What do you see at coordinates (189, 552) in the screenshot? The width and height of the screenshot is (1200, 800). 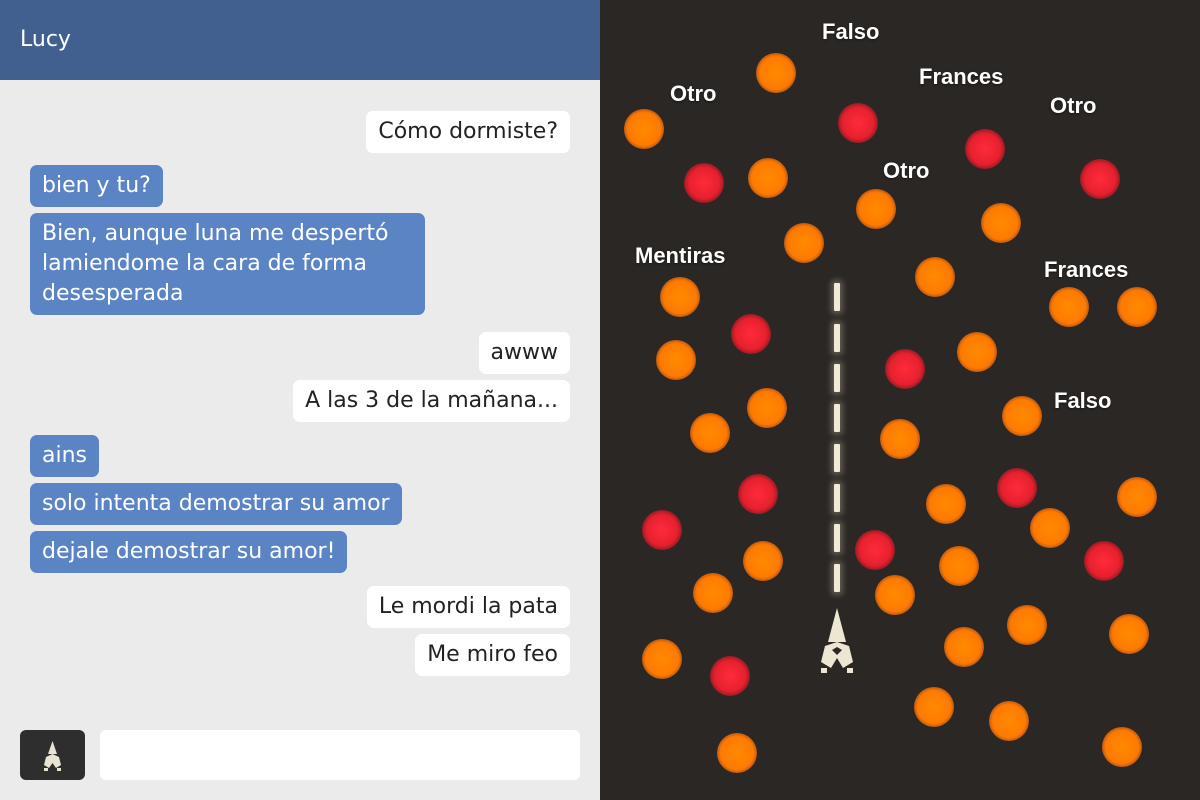 I see `message-bubble-received: dejale demostrar su amor!` at bounding box center [189, 552].